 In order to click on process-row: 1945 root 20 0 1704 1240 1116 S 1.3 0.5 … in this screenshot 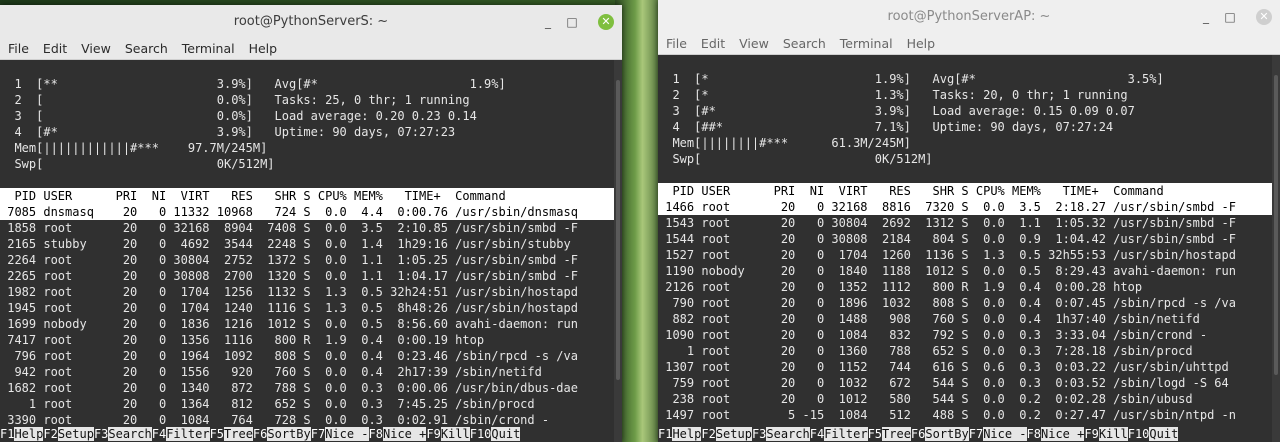, I will do `click(289, 308)`.